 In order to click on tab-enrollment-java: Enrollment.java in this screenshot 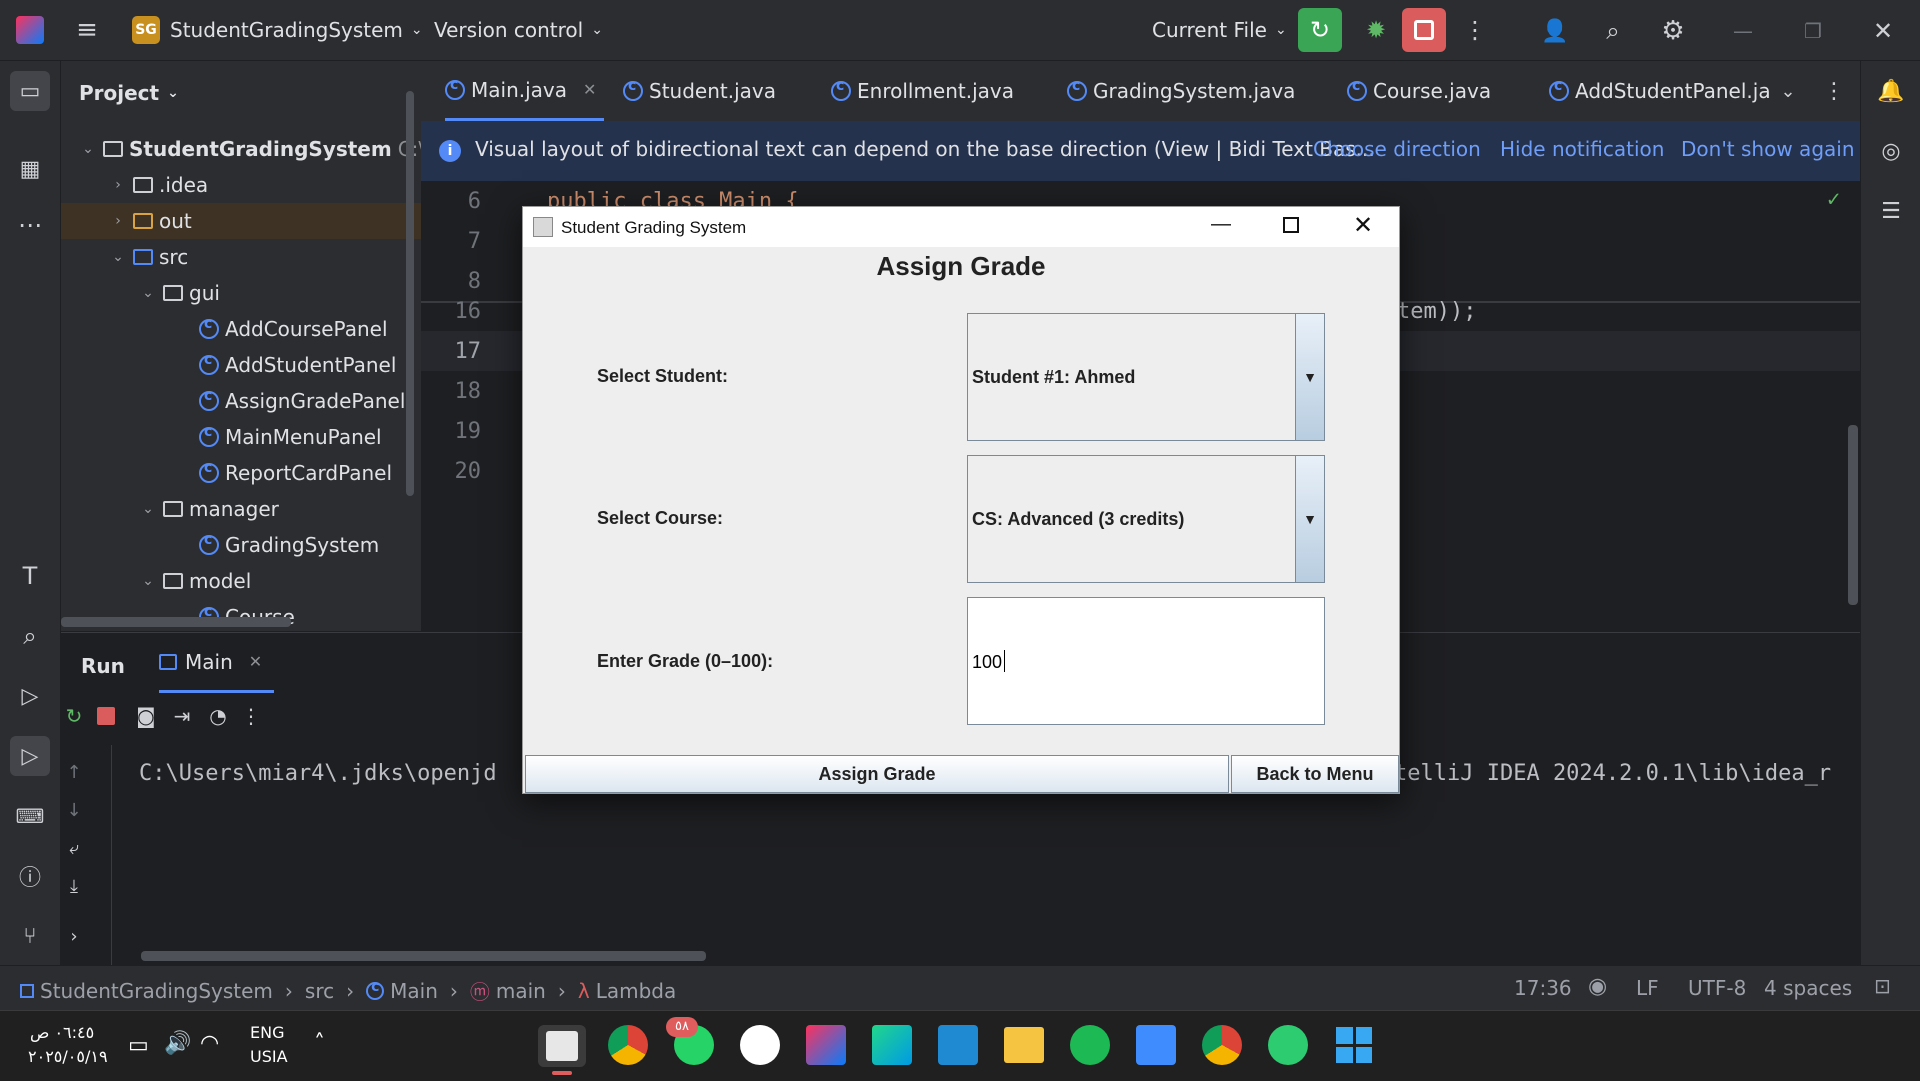, I will do `click(922, 91)`.